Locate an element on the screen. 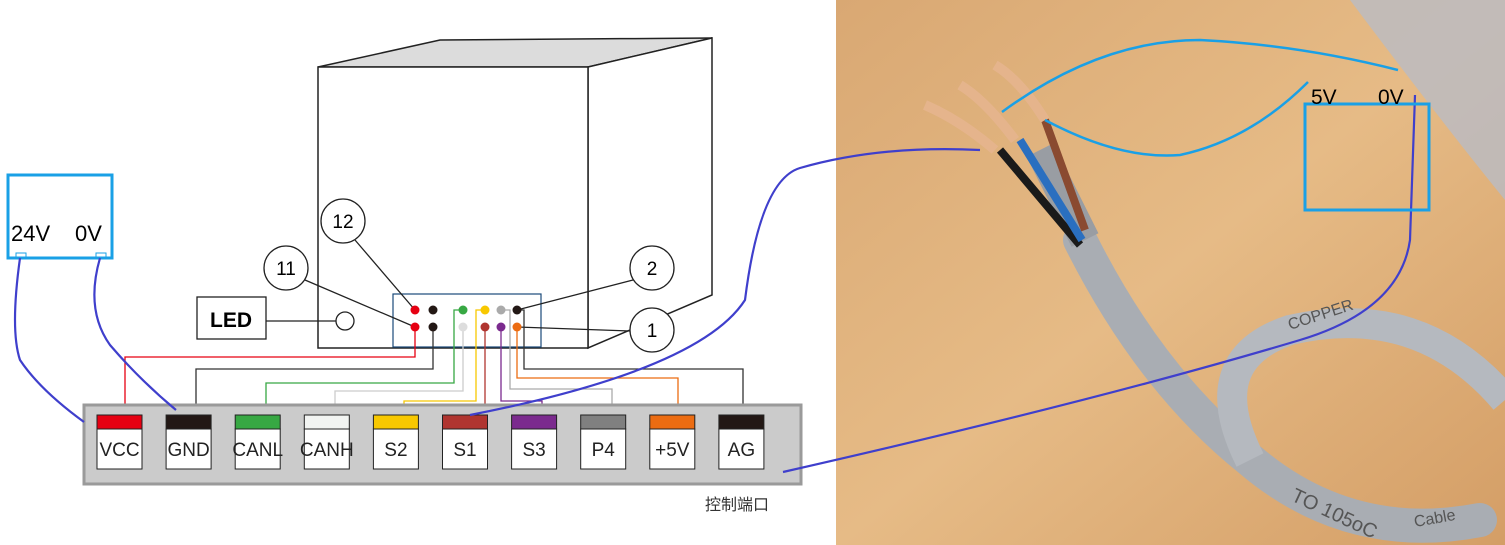 Image resolution: width=1505 pixels, height=545 pixels. terminal-label: AG is located at coordinates (741, 450).